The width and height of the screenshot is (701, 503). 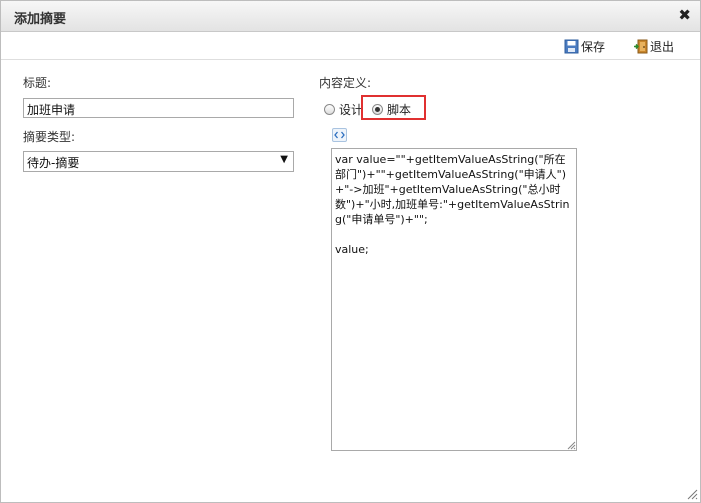 What do you see at coordinates (662, 46) in the screenshot?
I see `exit-label: 退出` at bounding box center [662, 46].